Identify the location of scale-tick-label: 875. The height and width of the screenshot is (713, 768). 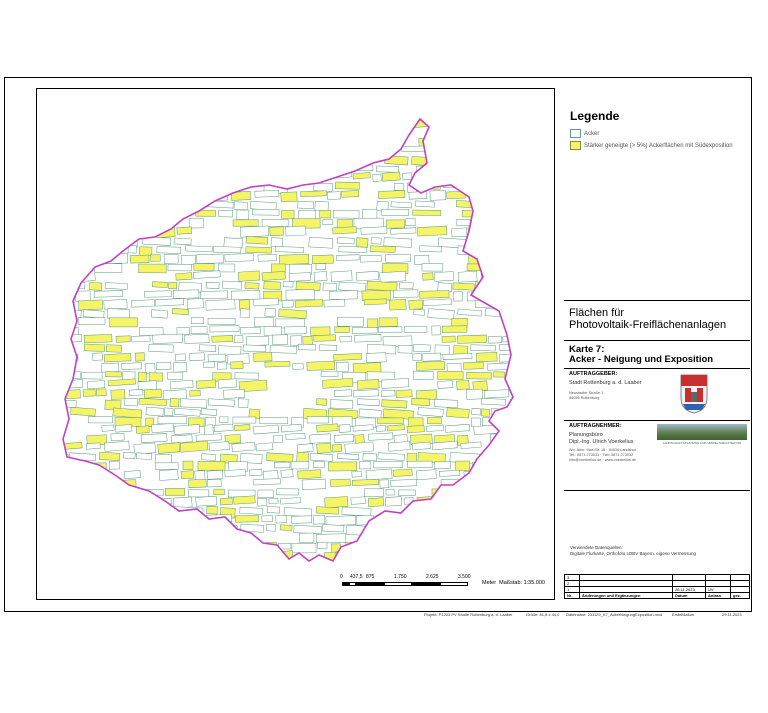
(370, 577).